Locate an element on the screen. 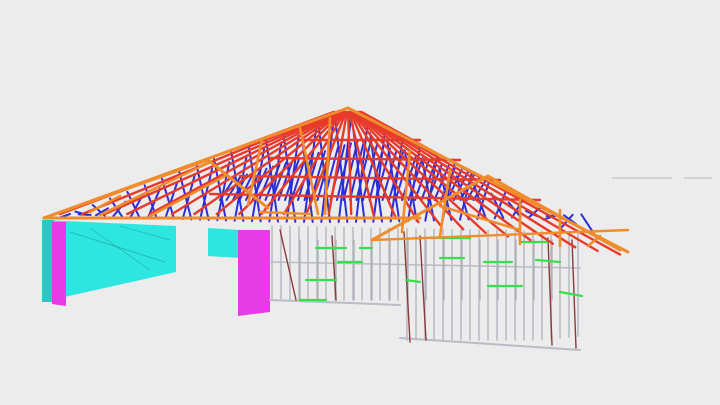  wall-frames is located at coordinates (426, 288).